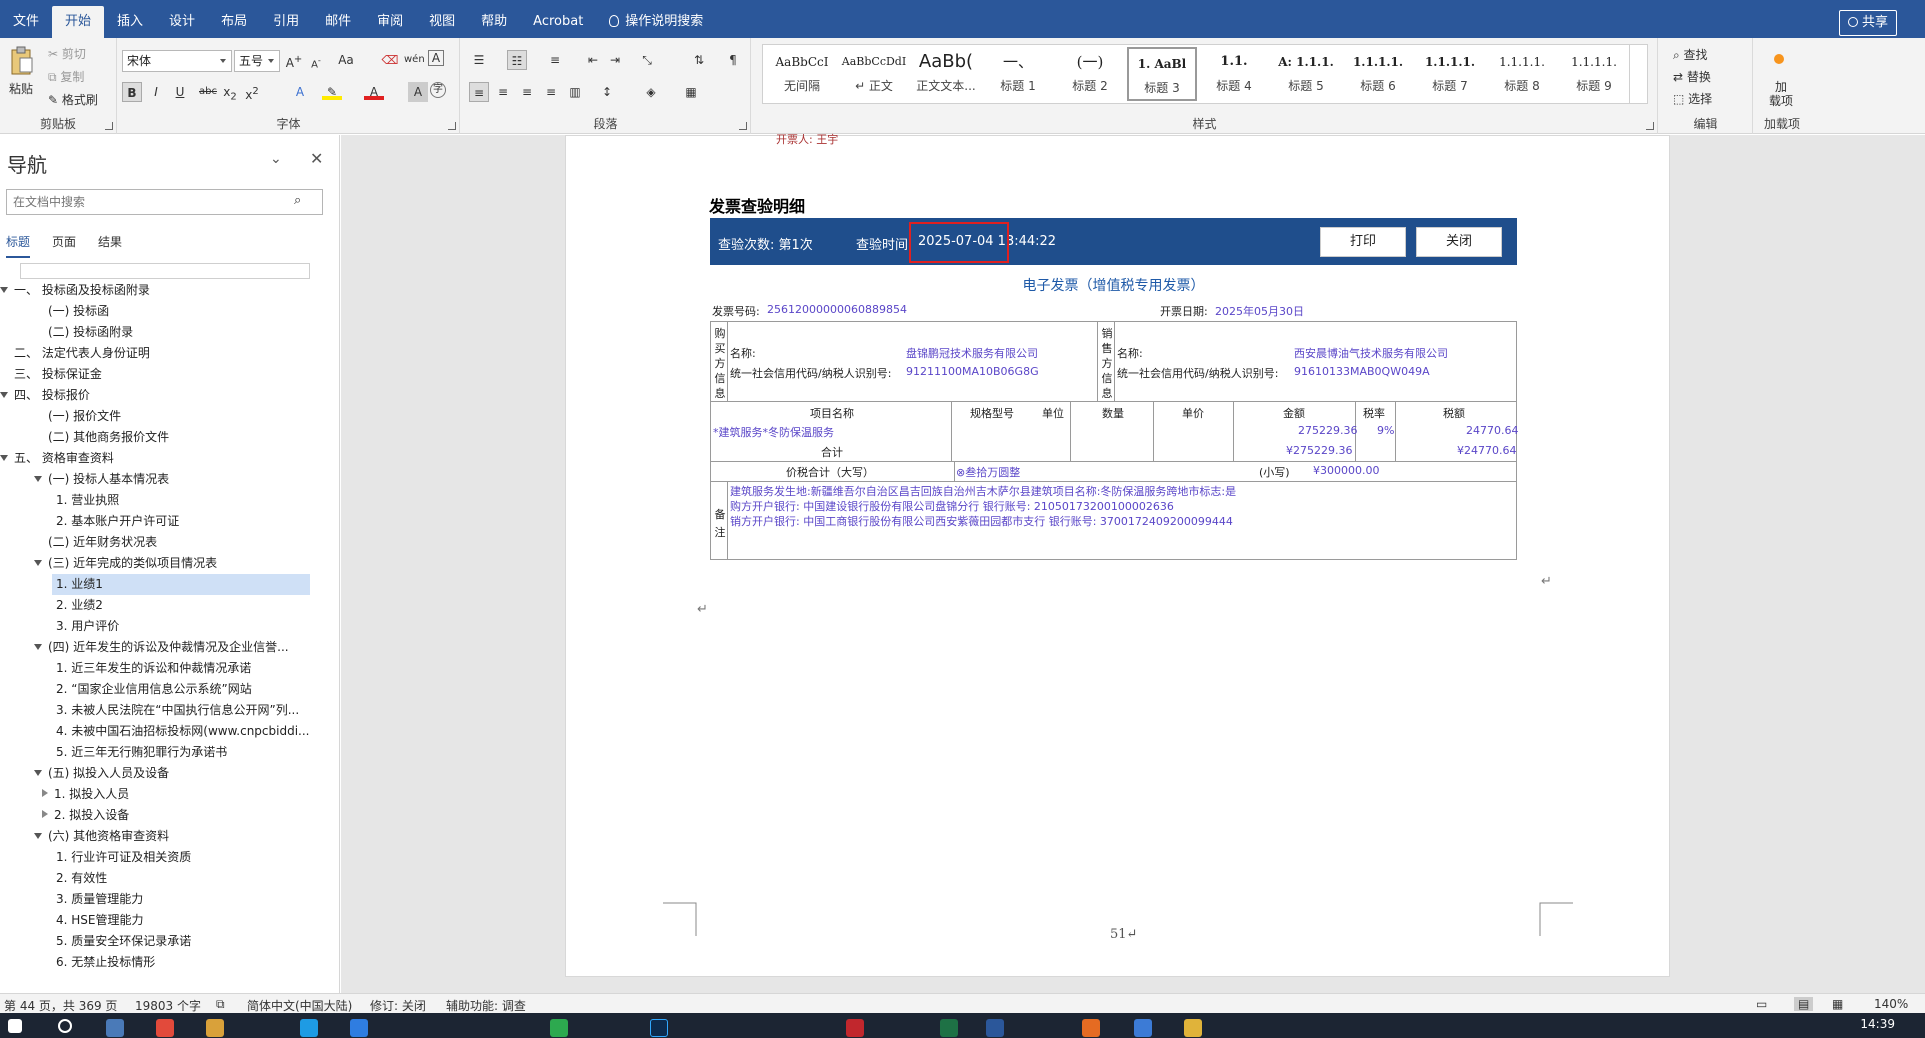 This screenshot has width=1925, height=1038. Describe the element at coordinates (1363, 242) in the screenshot. I see `print-button: 打印` at that location.